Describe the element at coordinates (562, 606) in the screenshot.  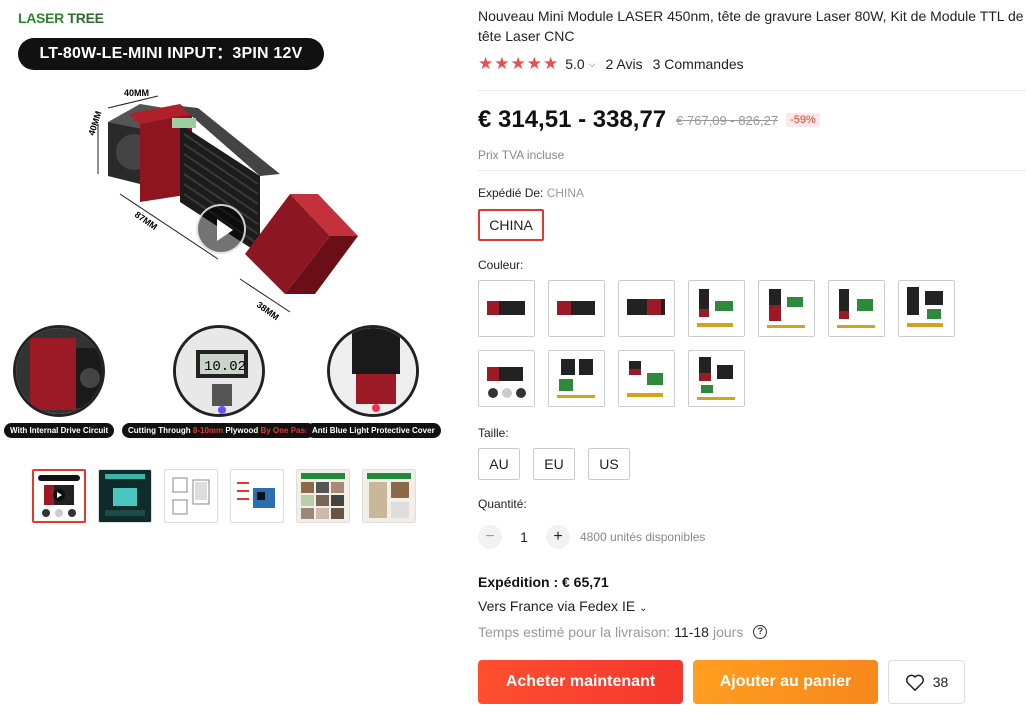
I see `shipping-method-selector: Vers France via Fedex IE ⌄` at that location.